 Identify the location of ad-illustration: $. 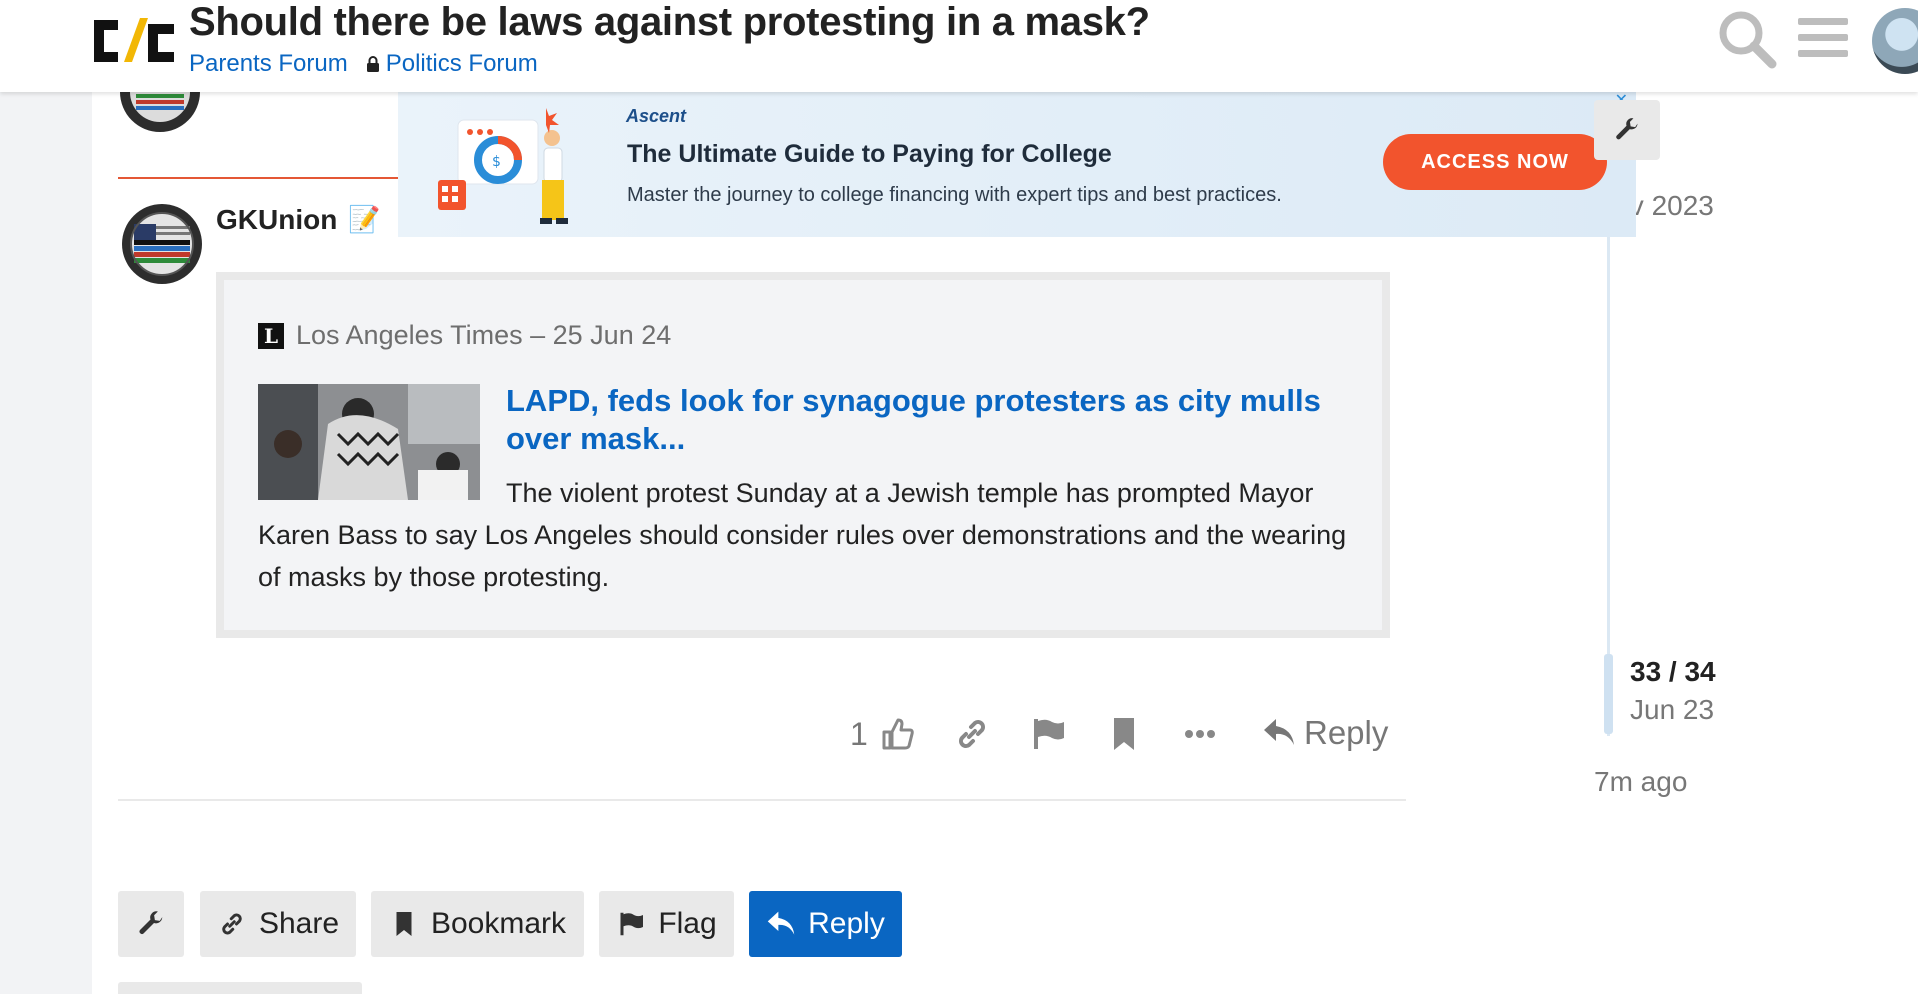
(503, 166).